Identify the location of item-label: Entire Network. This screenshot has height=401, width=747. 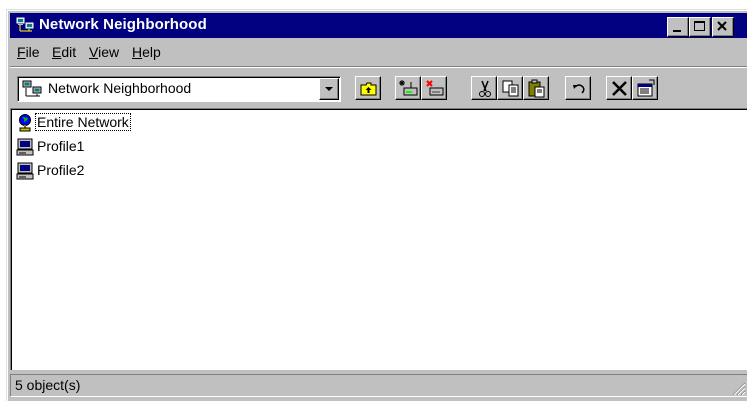
(83, 122).